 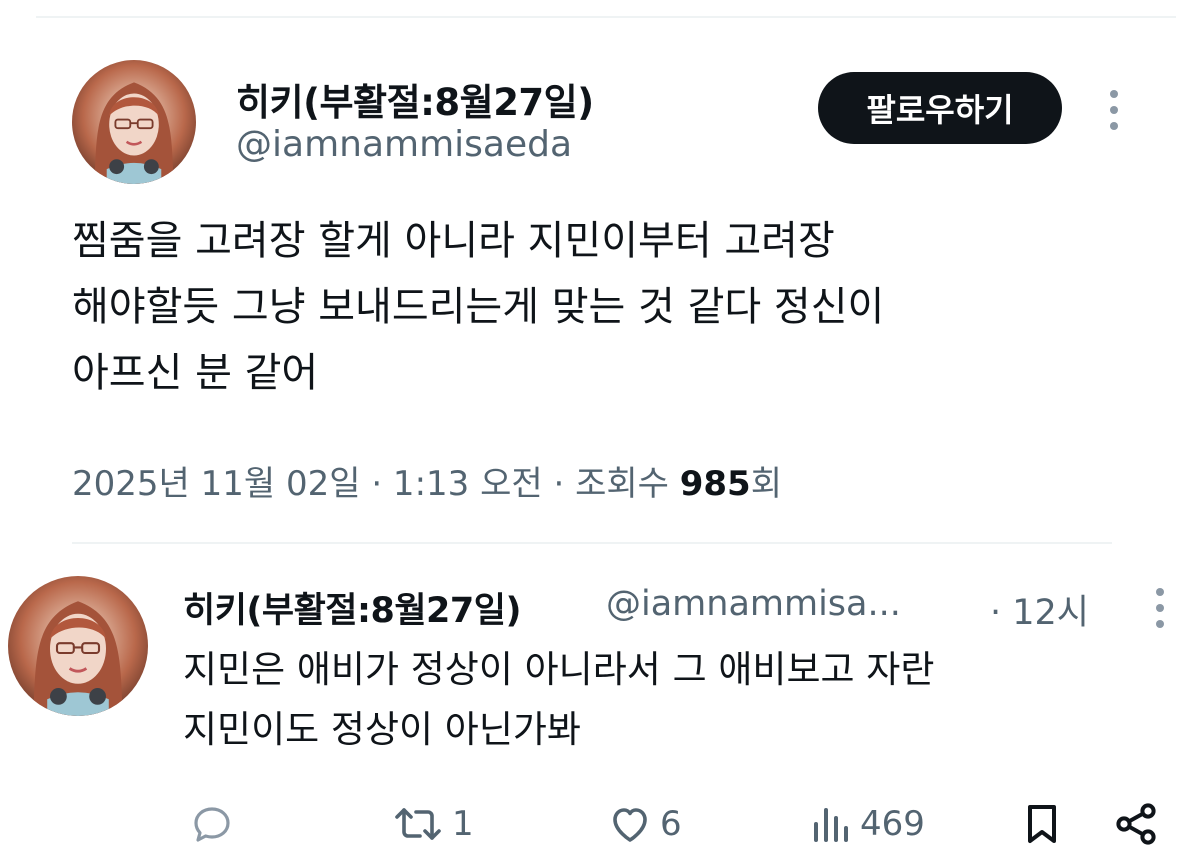 What do you see at coordinates (478, 307) in the screenshot?
I see `post-text-line: 해야할듯 그냥 보내드리는게 맞는 것 같다 정신이` at bounding box center [478, 307].